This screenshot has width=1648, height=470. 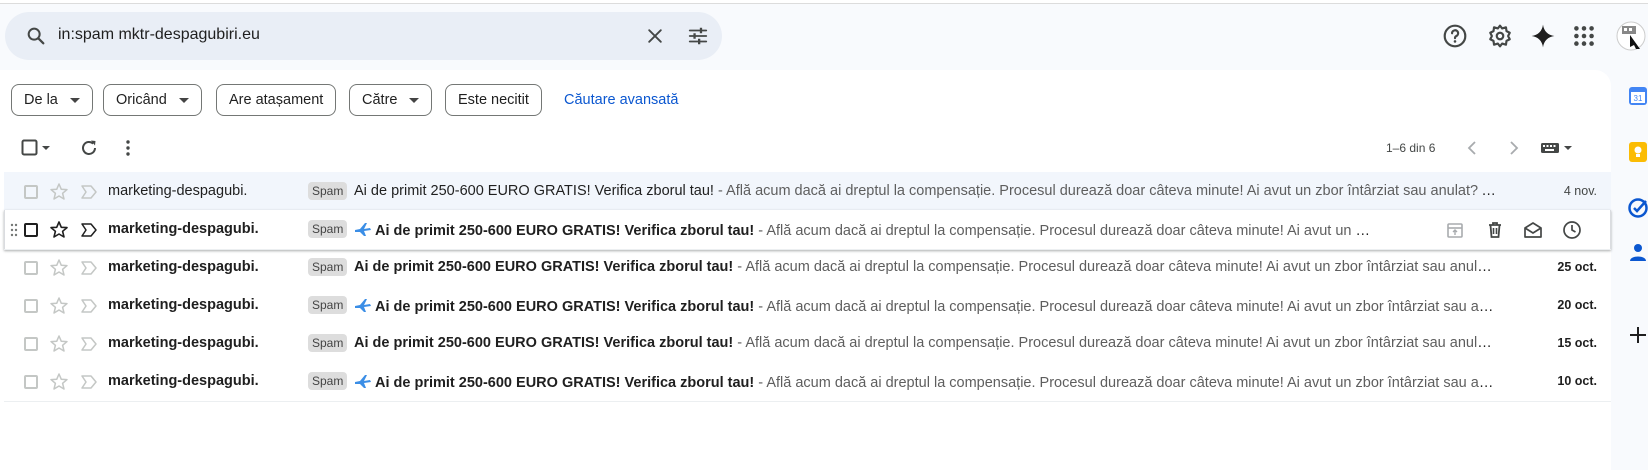 I want to click on prev-page-icon, so click(x=1473, y=148).